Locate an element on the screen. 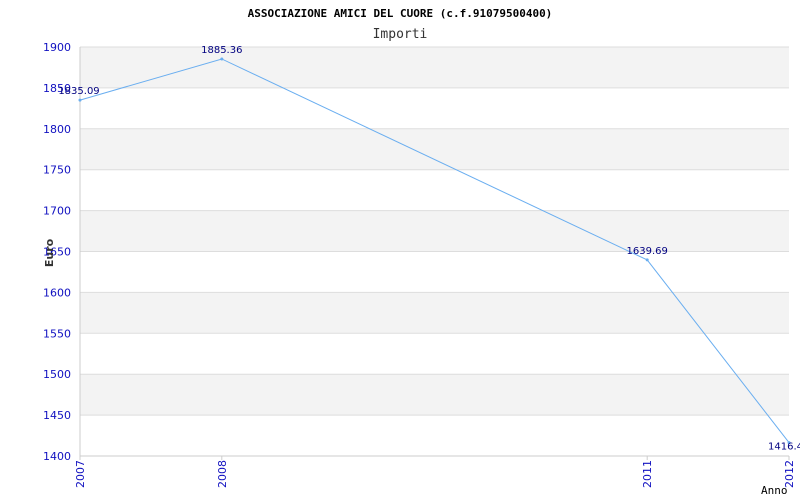  data-label: 1416.4 is located at coordinates (784, 447).